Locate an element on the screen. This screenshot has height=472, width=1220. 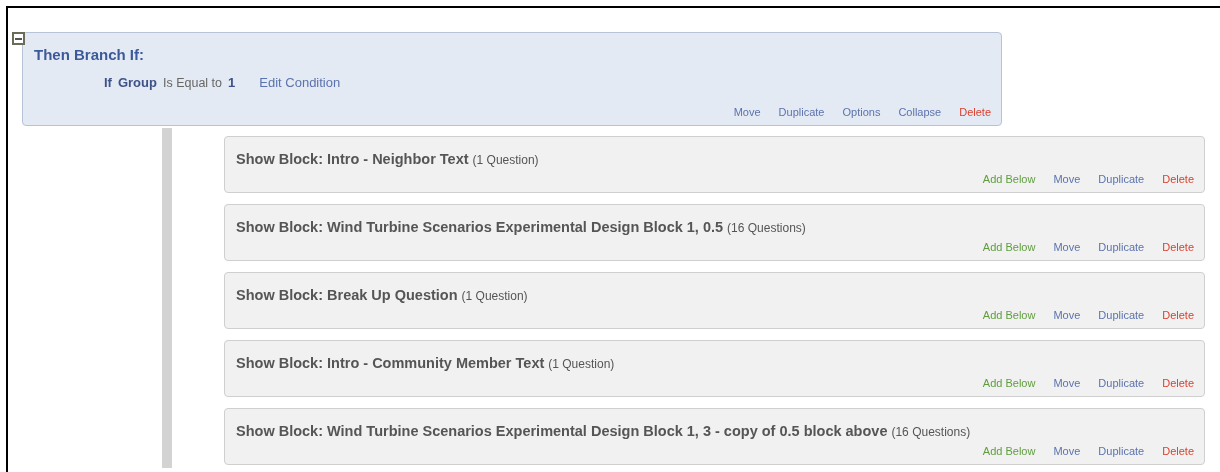
collapse-toggle is located at coordinates (18, 38).